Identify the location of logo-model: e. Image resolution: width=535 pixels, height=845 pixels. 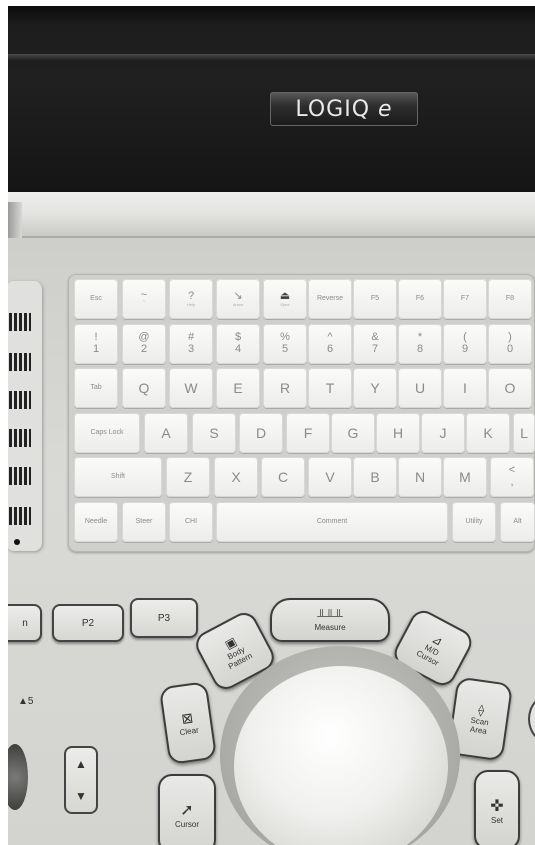
(385, 109).